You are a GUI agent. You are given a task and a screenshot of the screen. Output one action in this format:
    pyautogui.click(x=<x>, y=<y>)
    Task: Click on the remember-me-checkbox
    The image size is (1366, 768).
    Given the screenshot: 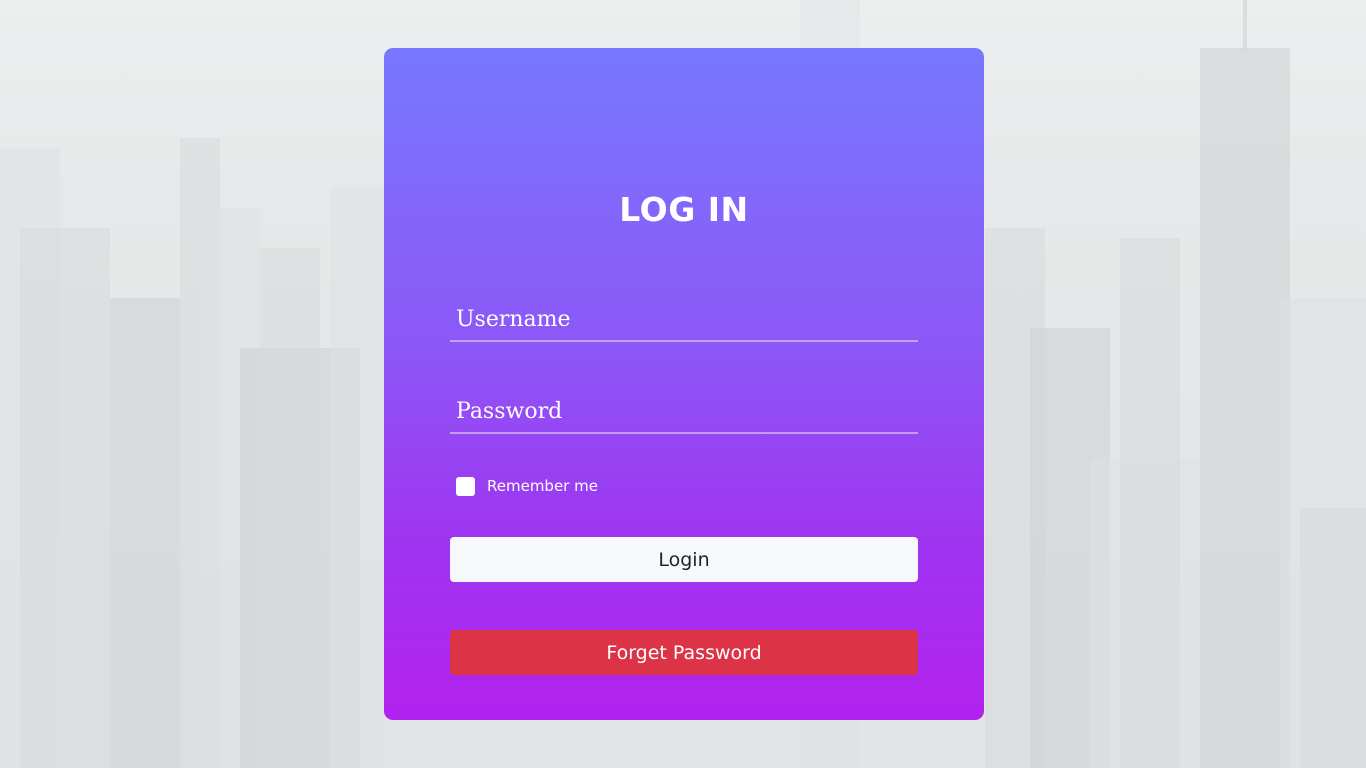 What is the action you would take?
    pyautogui.click(x=465, y=486)
    